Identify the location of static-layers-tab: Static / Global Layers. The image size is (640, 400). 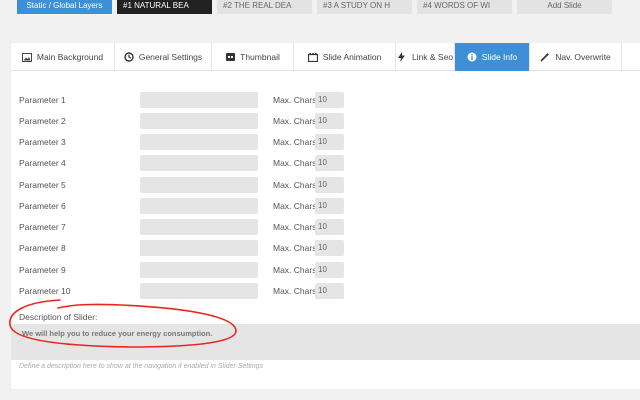
(64, 7).